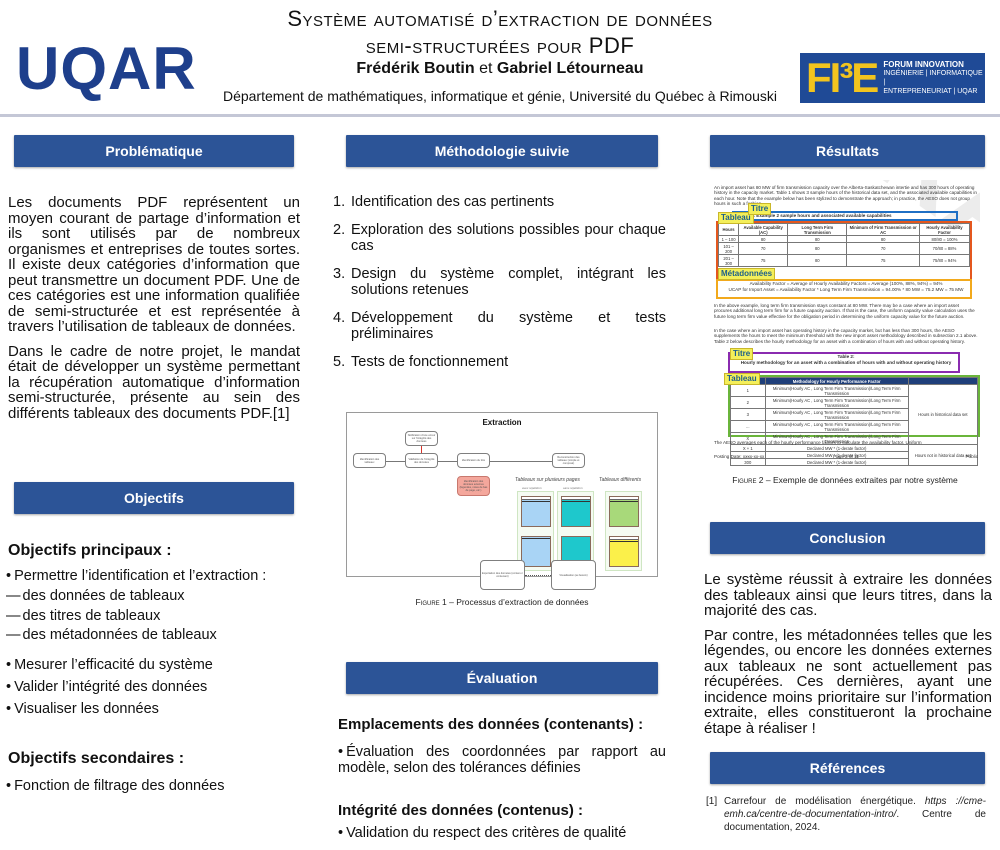 The image size is (1000, 850). I want to click on author-2: Gabriel Létourneau, so click(570, 68).